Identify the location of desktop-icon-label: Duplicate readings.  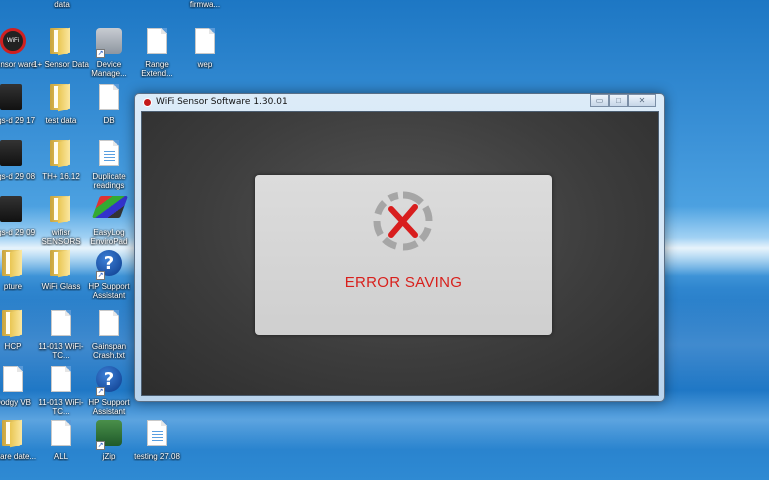
(109, 181).